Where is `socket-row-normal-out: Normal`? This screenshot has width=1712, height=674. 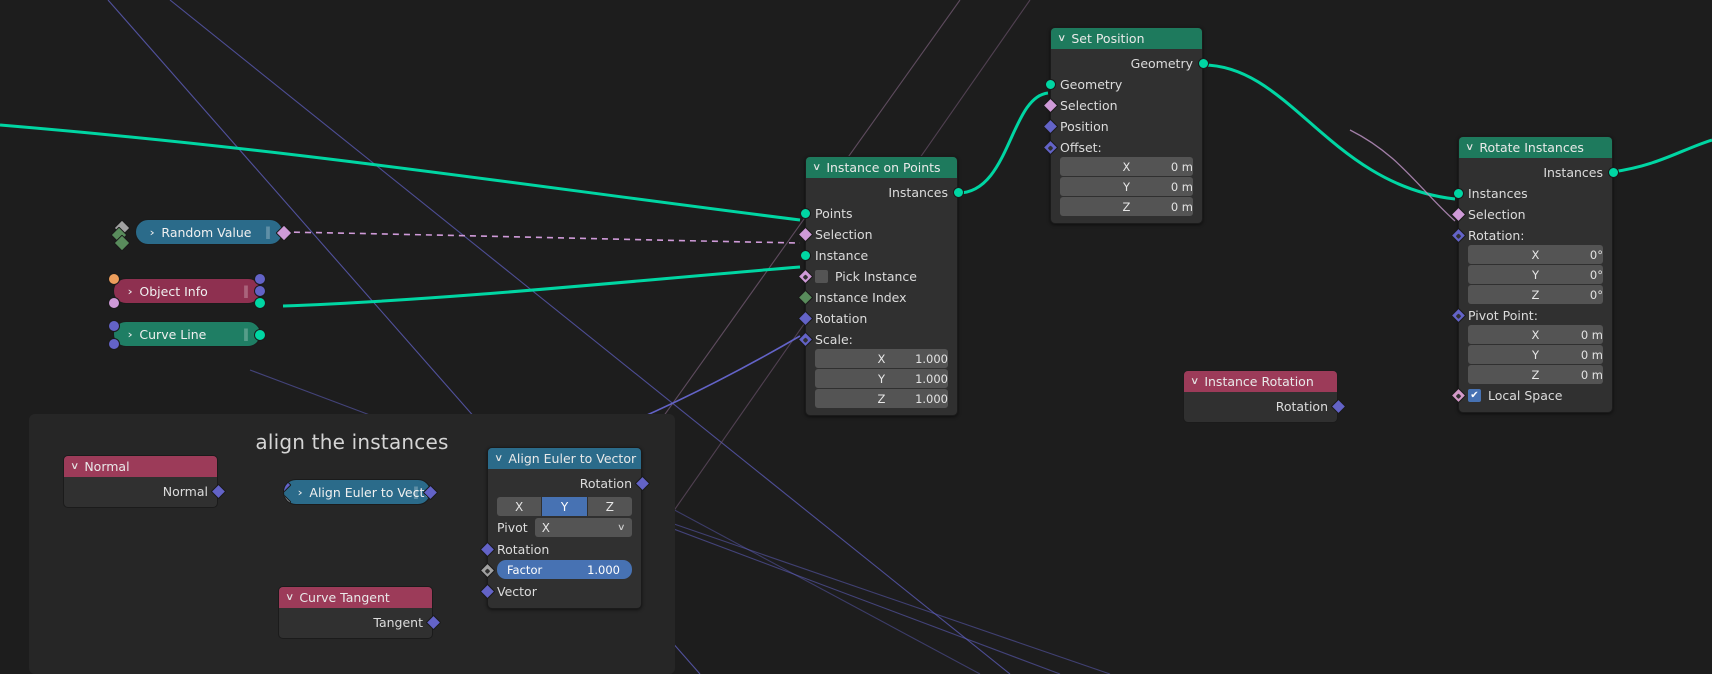
socket-row-normal-out: Normal is located at coordinates (145, 491).